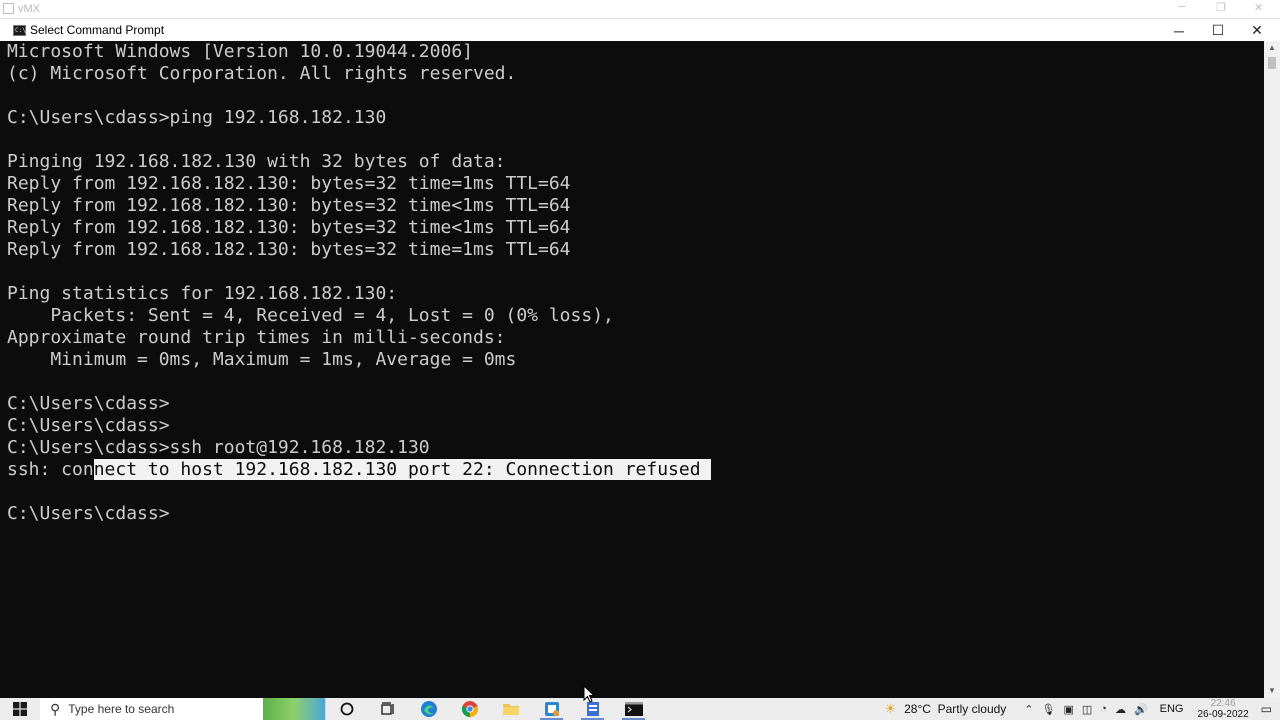  Describe the element at coordinates (50, 469) in the screenshot. I see `error-text-unselected: ssh: con` at that location.